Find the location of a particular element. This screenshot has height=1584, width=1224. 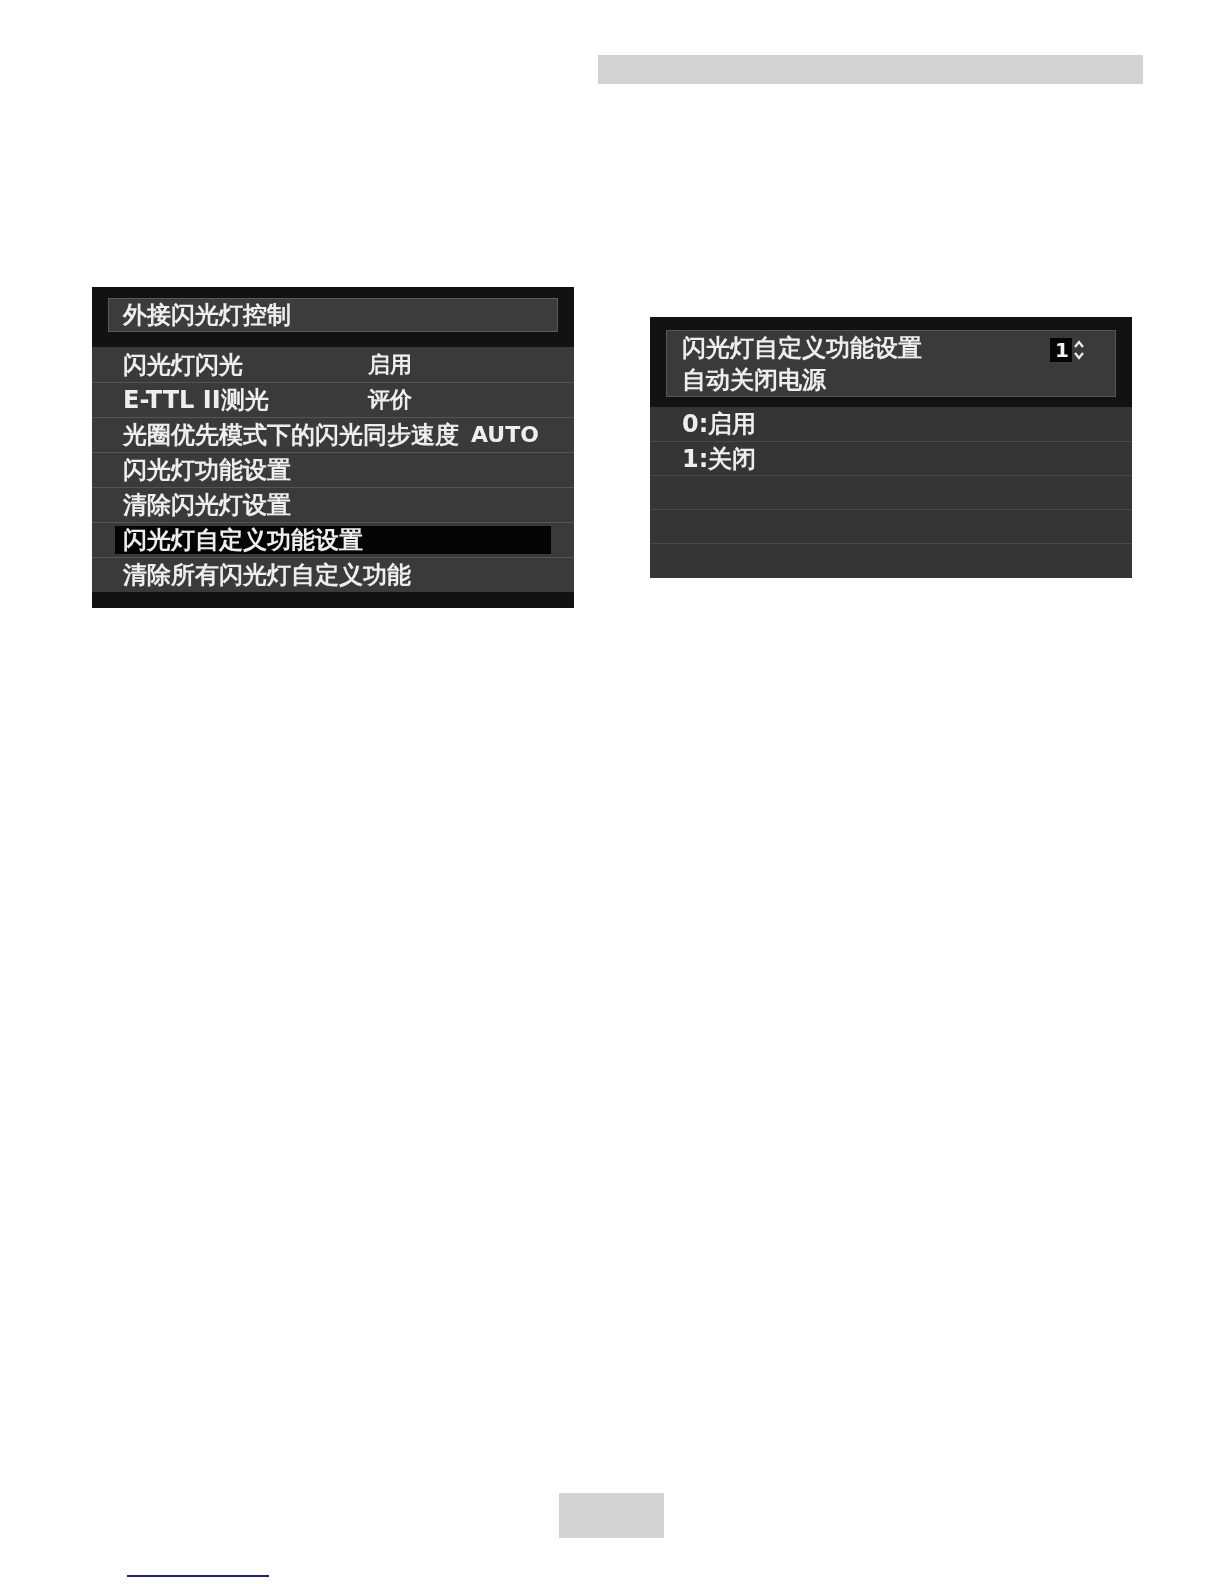

menu-item: 光圈优先模式下的闪光同步速度 AUTO is located at coordinates (333, 435).